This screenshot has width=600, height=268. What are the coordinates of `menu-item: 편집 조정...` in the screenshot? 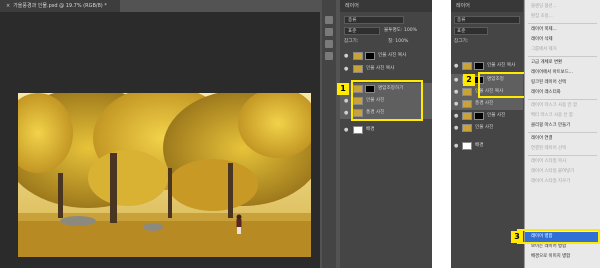 It's located at (562, 17).